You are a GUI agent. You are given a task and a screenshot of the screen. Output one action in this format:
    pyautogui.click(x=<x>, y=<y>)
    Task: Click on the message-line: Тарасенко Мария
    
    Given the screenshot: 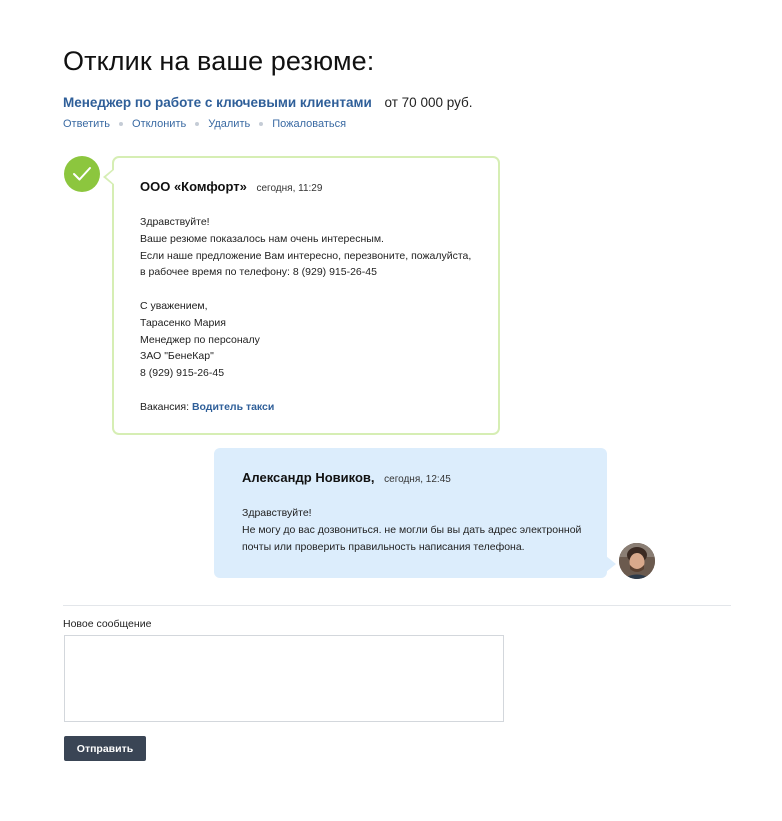 What is the action you would take?
    pyautogui.click(x=183, y=322)
    